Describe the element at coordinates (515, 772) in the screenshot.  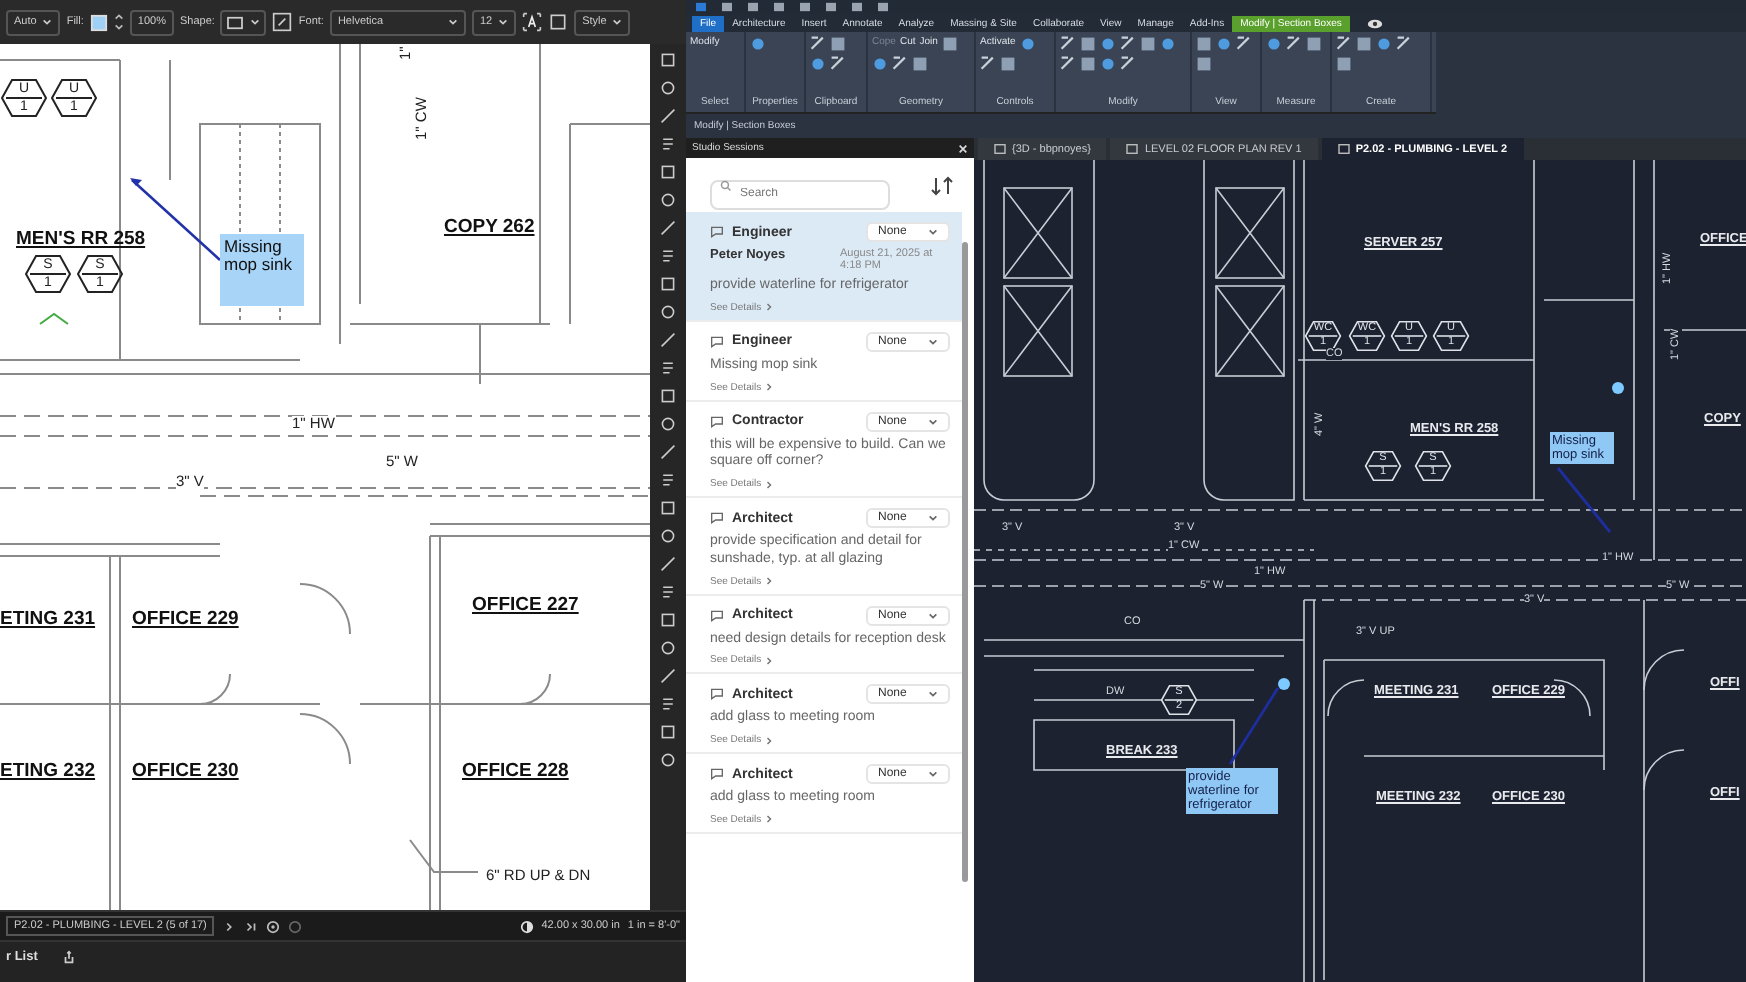
I see `room-label: OFFICE 228` at that location.